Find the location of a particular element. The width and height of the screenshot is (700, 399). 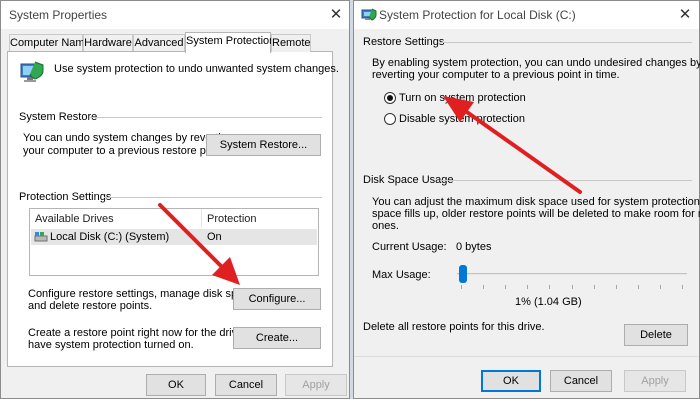

window-title: System Properties is located at coordinates (58, 15).